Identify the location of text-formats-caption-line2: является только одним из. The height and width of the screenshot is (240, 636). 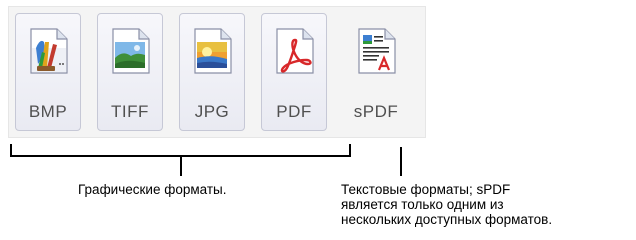
(422, 204).